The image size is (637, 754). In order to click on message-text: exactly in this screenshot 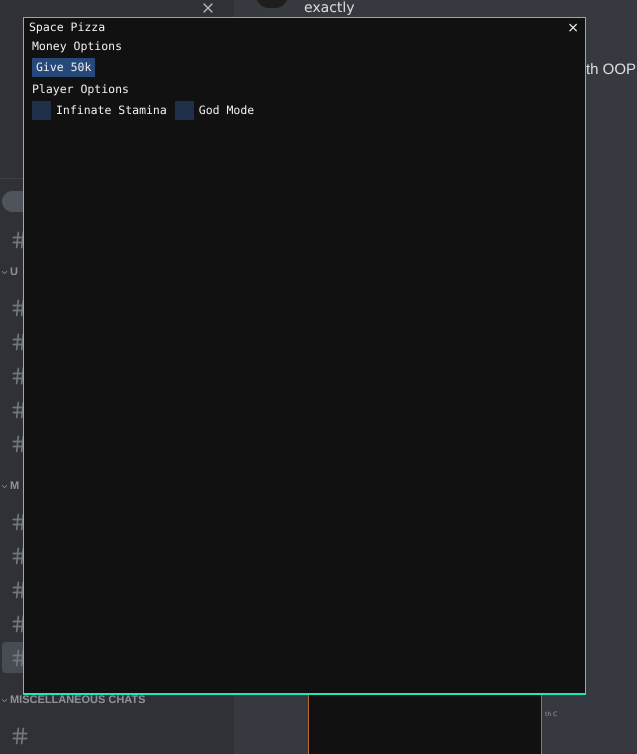, I will do `click(329, 9)`.